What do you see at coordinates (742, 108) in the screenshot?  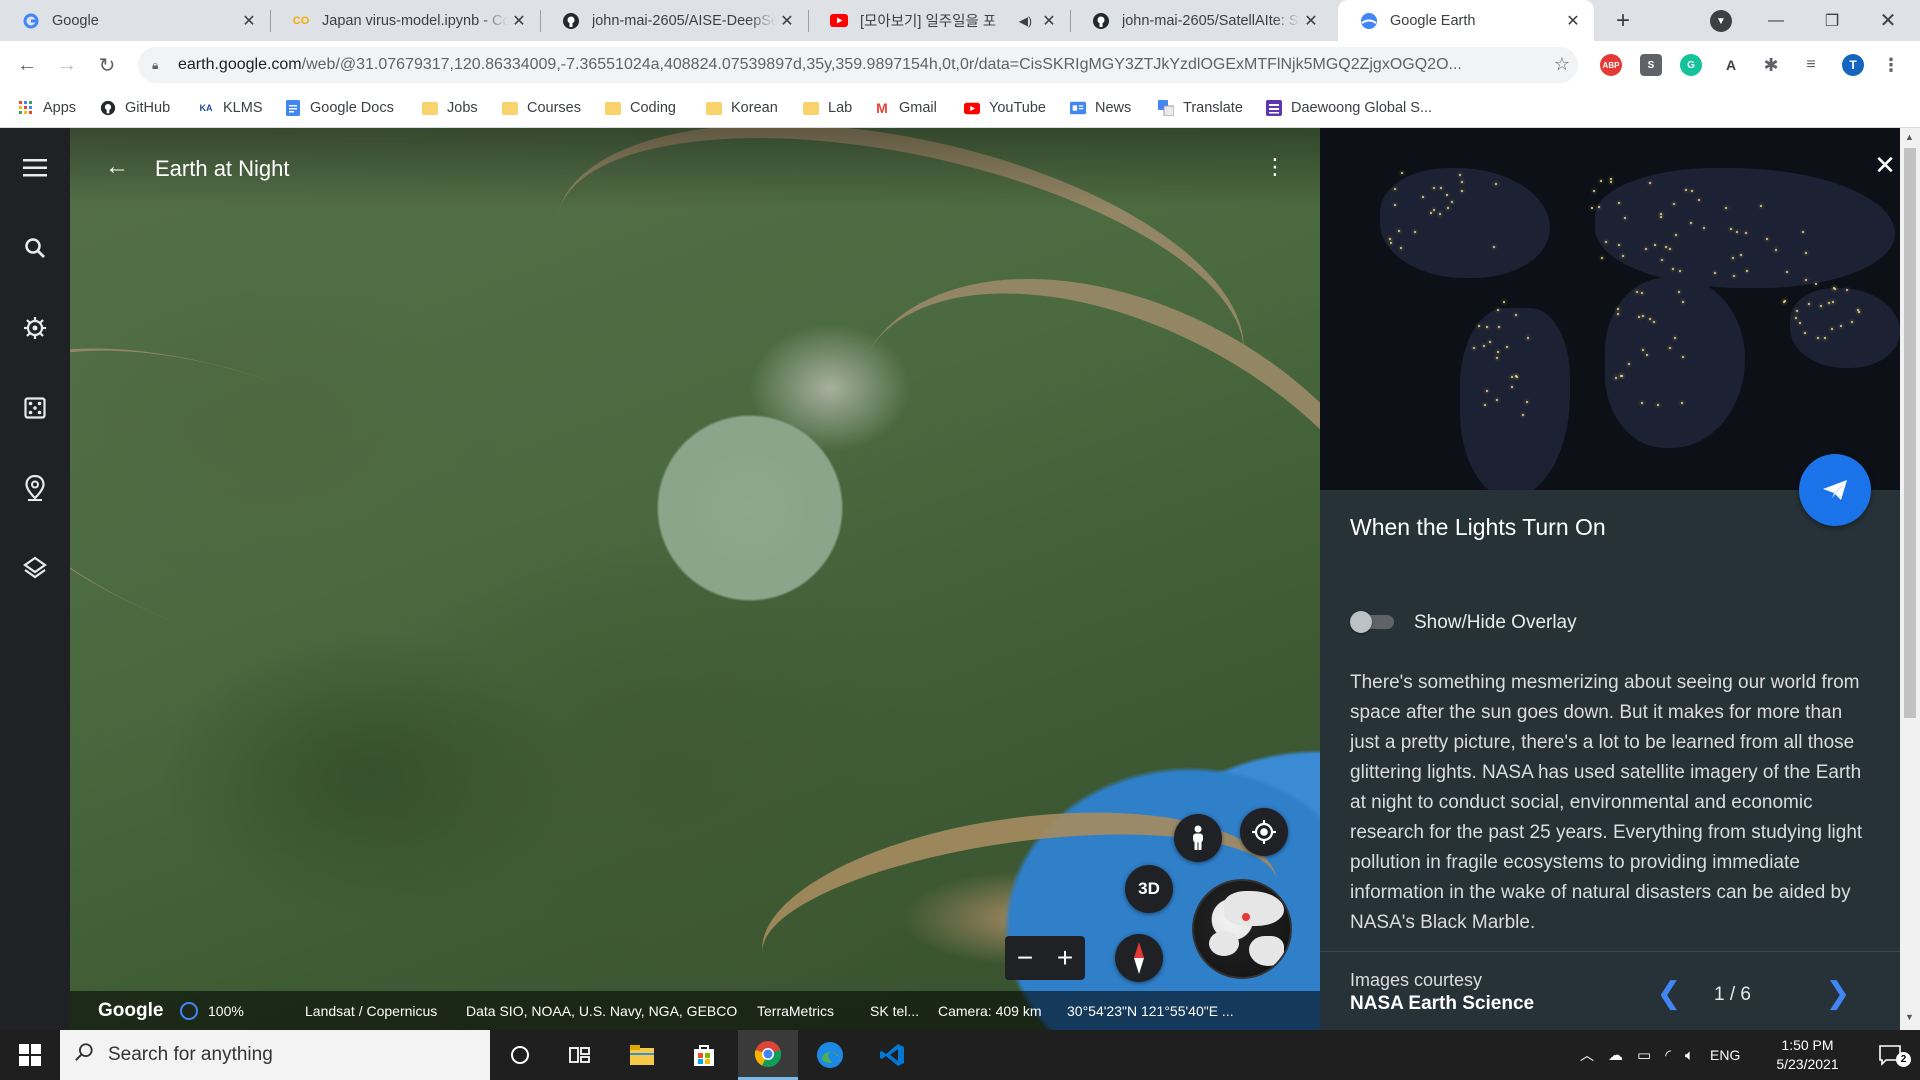 I see `bookmark-folder-korean: Korean` at bounding box center [742, 108].